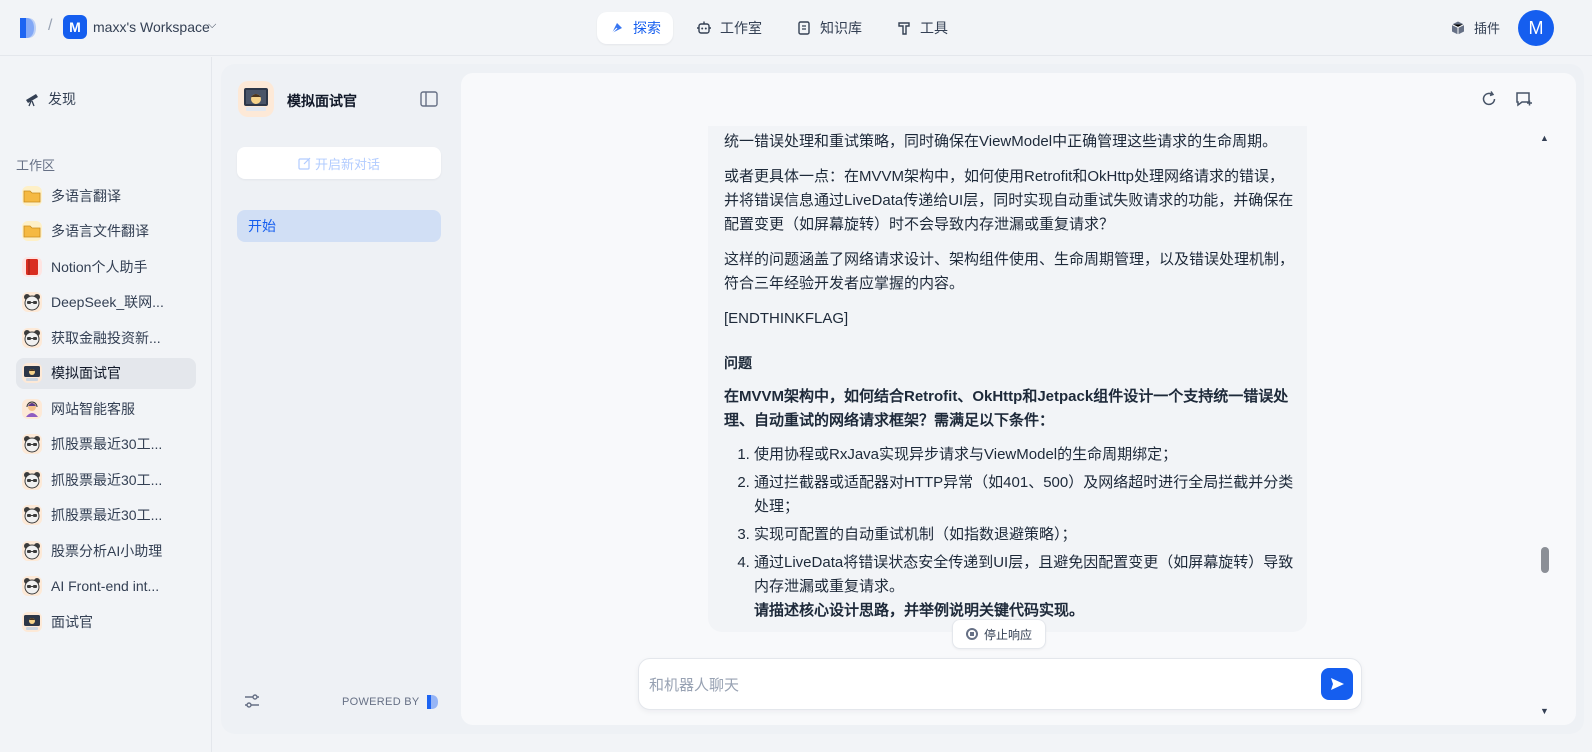  Describe the element at coordinates (1024, 455) in the screenshot. I see `list-item: 使用协程或RxJava实现异步请求与ViewModel的生命周期绑定；` at that location.